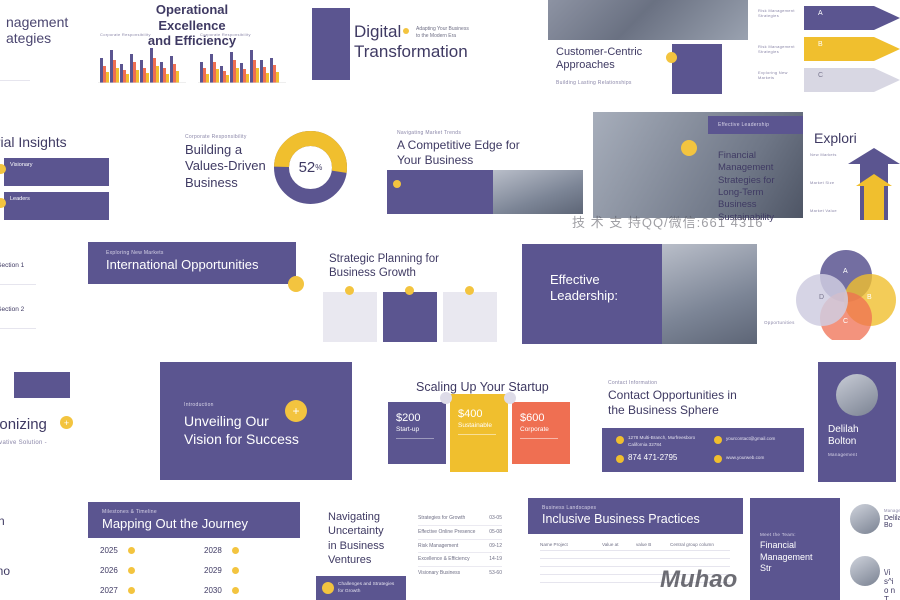  I want to click on slide-title: Strategic Planning for Business Growth, so click(384, 266).